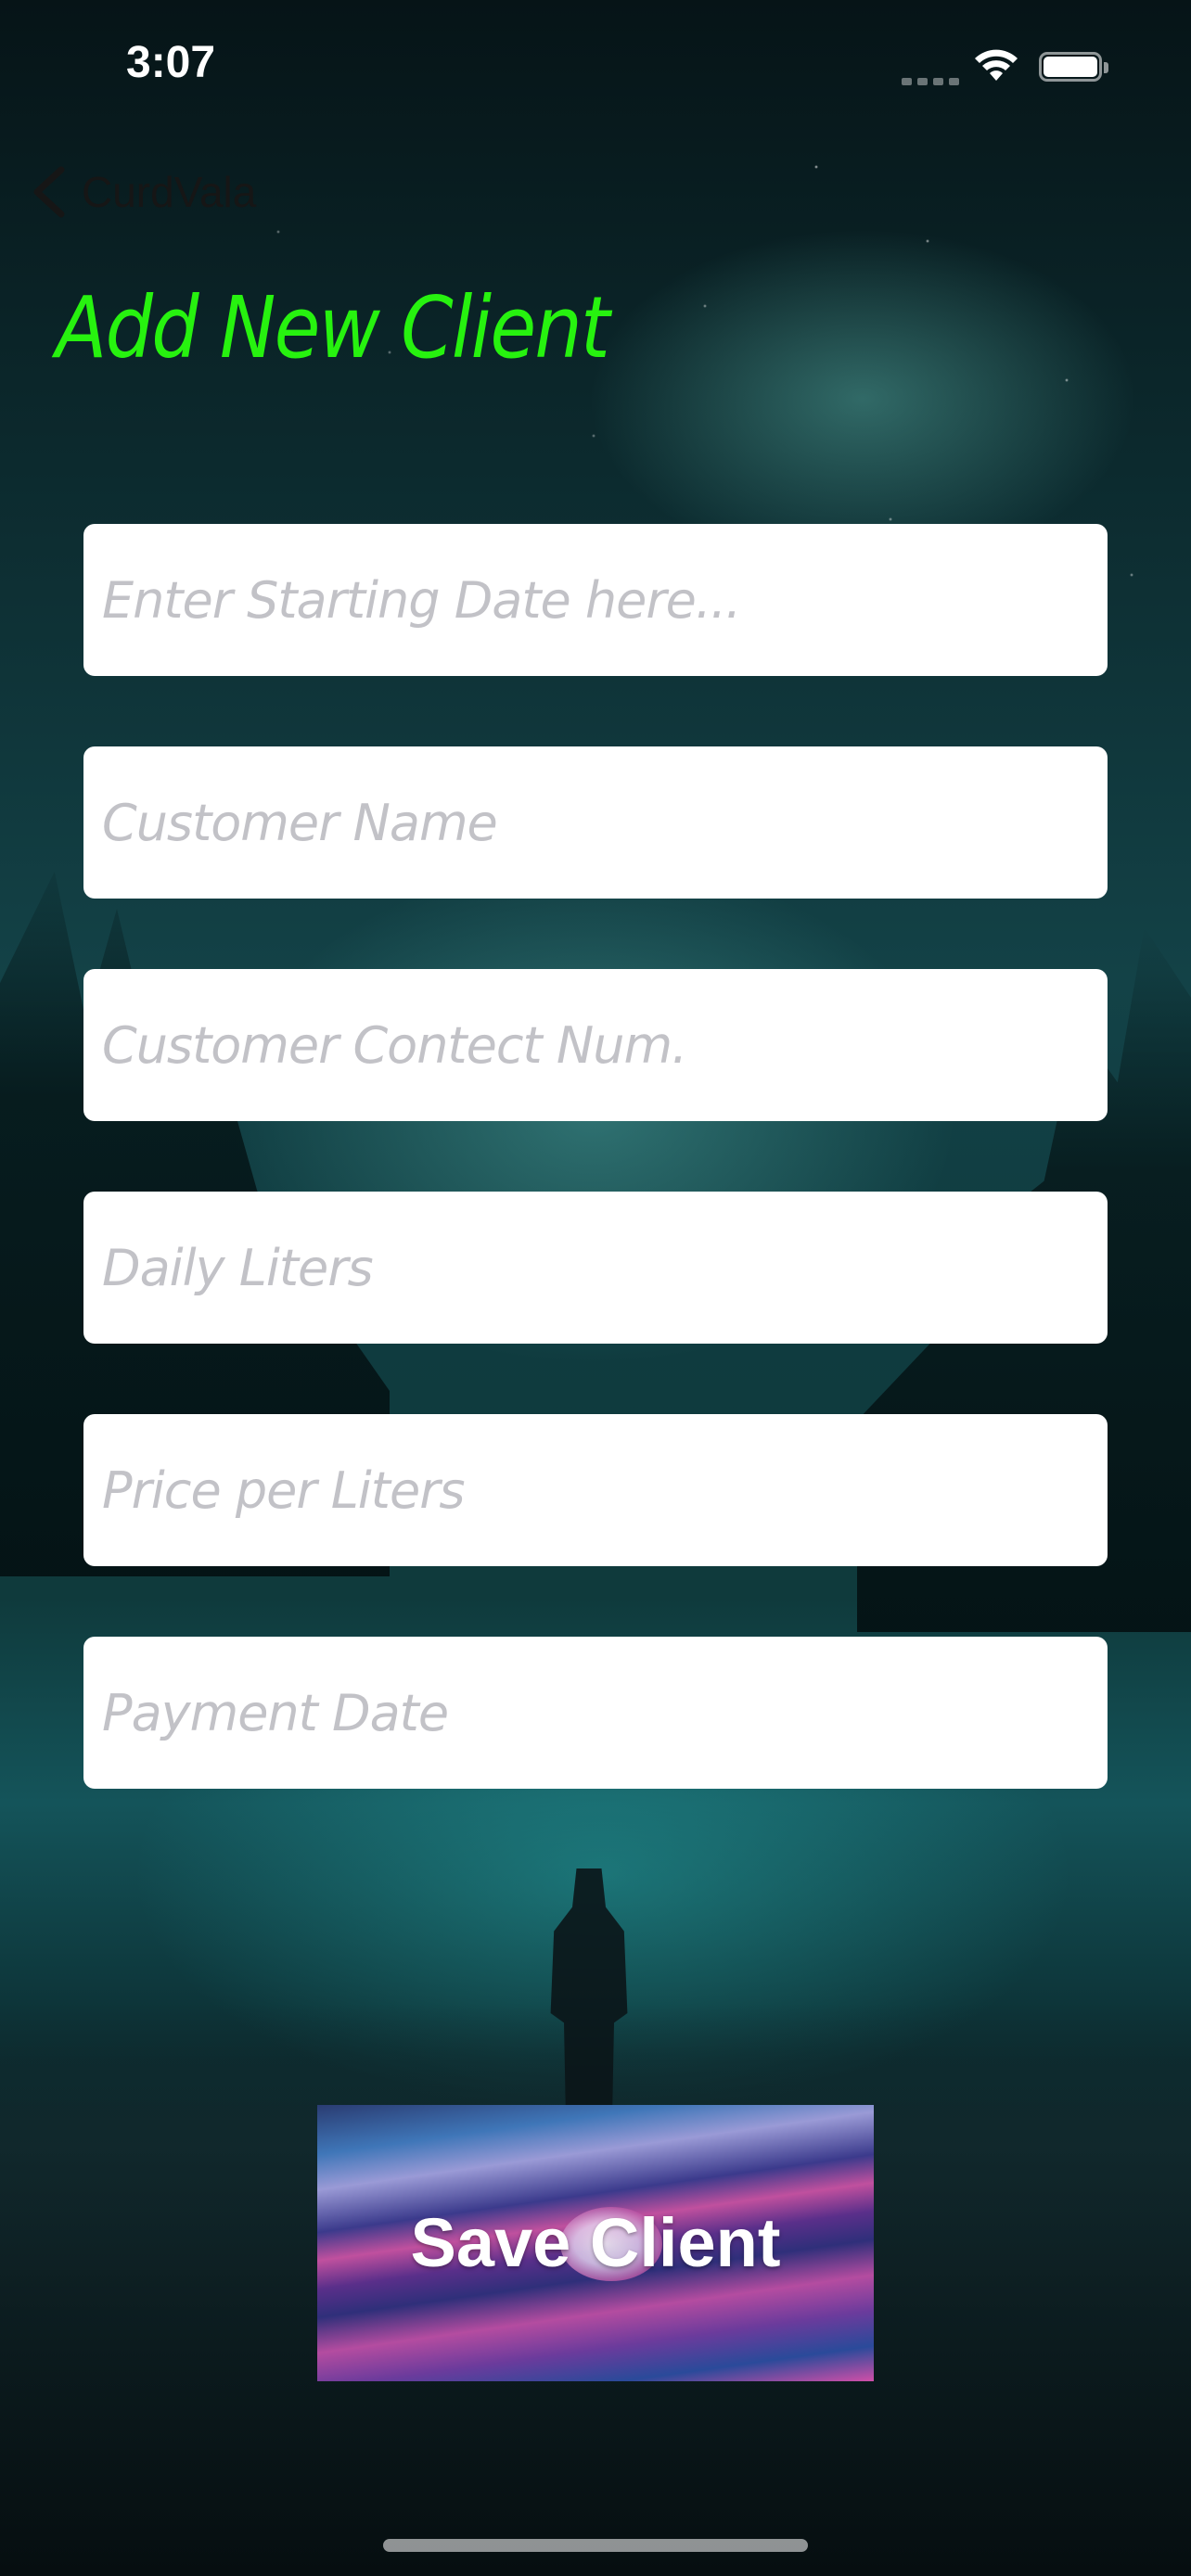 Image resolution: width=1191 pixels, height=2576 pixels. I want to click on chevron-left-icon, so click(49, 192).